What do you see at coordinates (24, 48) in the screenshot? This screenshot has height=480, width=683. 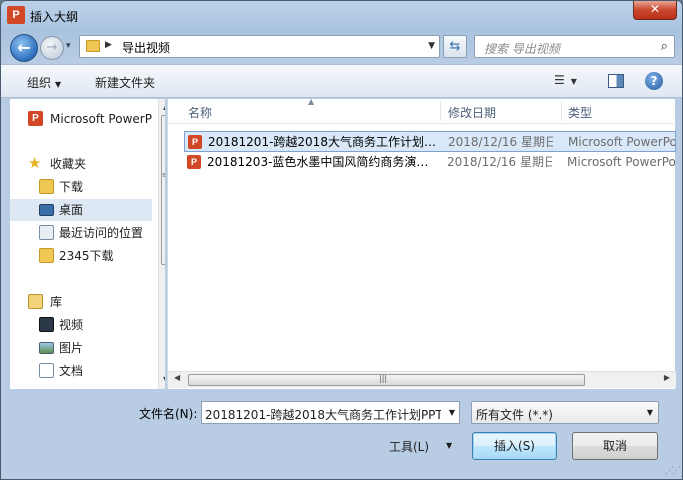 I see `back-button: ←` at bounding box center [24, 48].